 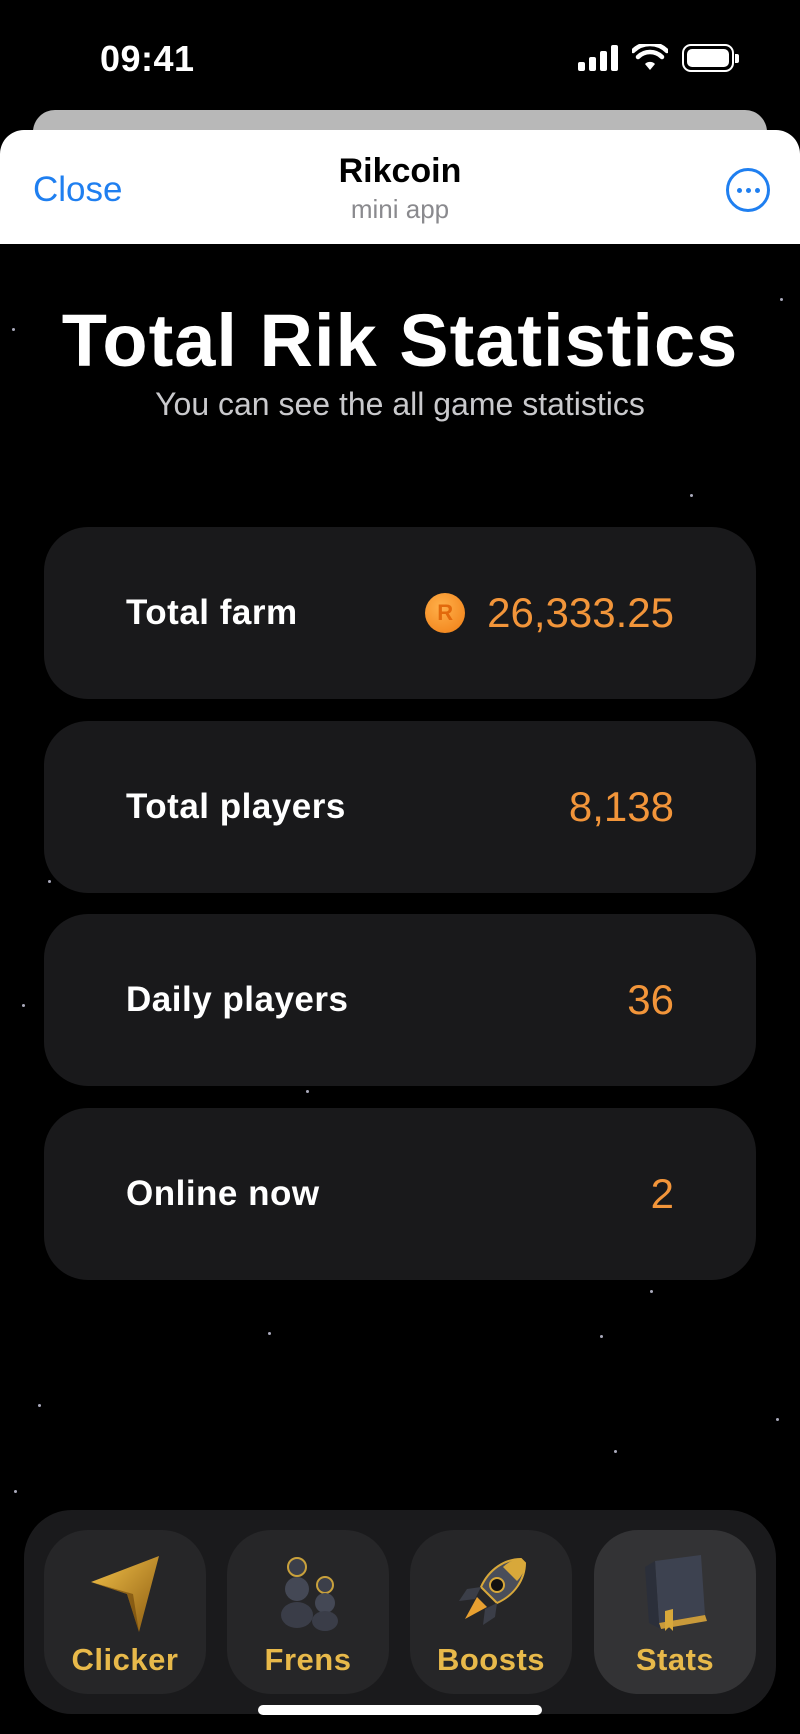 I want to click on cursor-arrow-icon, so click(x=125, y=1594).